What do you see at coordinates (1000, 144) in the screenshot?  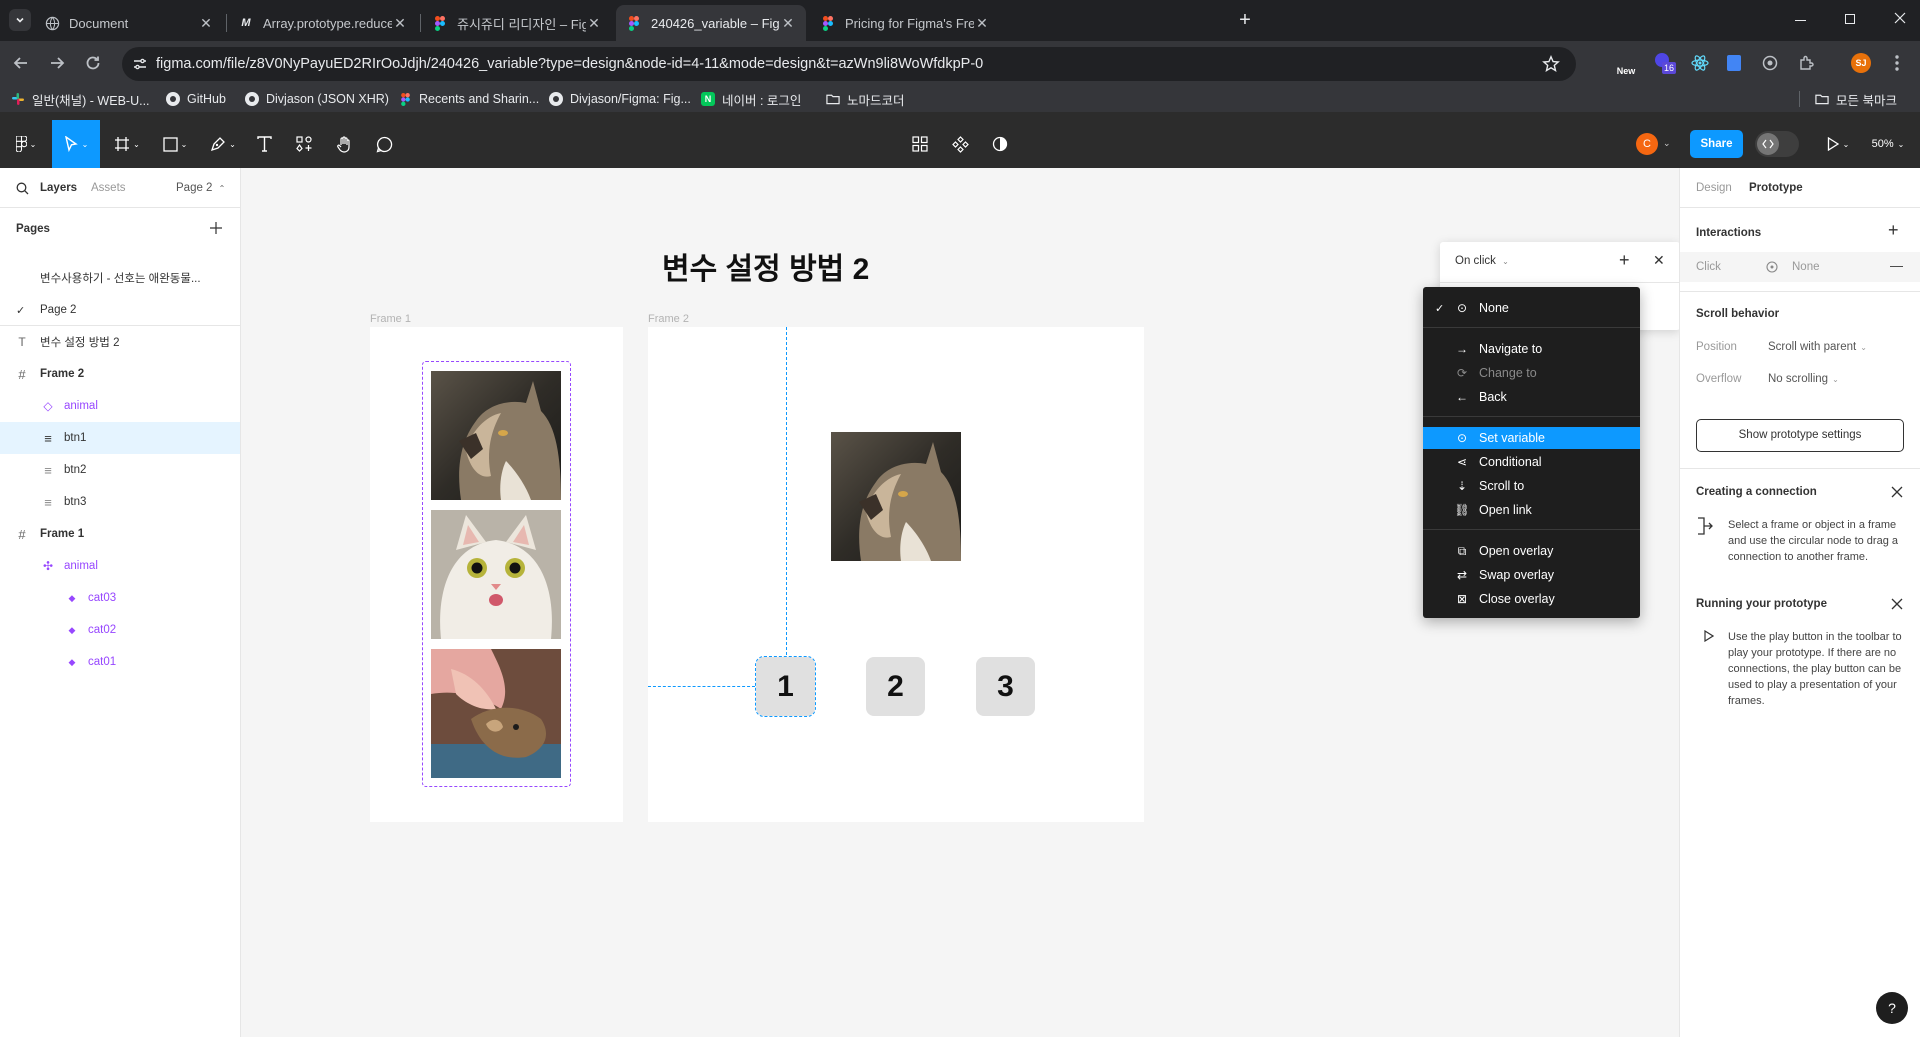 I see `mask-button` at bounding box center [1000, 144].